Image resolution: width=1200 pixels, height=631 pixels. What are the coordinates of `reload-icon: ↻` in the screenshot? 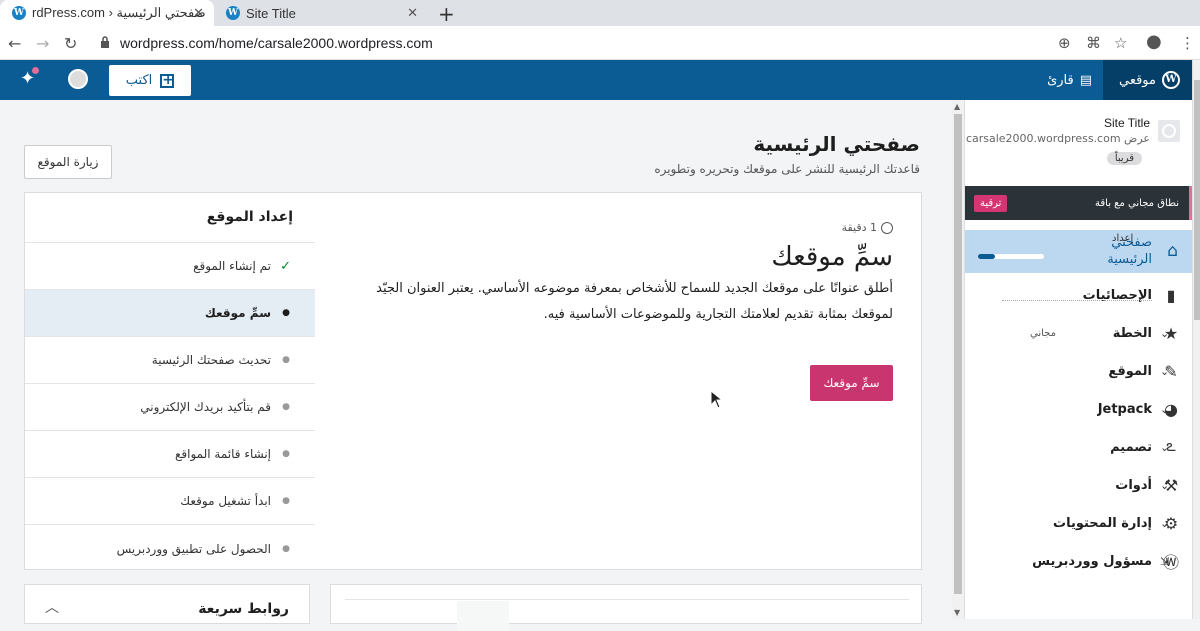 It's located at (70, 43).